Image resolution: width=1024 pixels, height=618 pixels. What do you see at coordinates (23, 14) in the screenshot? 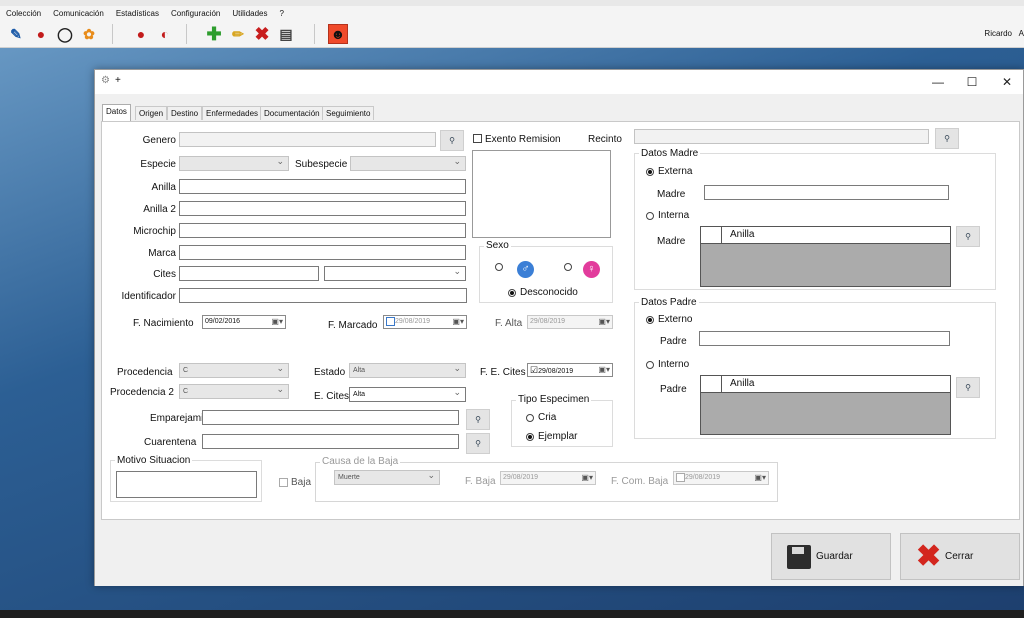
I see `menu-coleccion: Colección` at bounding box center [23, 14].